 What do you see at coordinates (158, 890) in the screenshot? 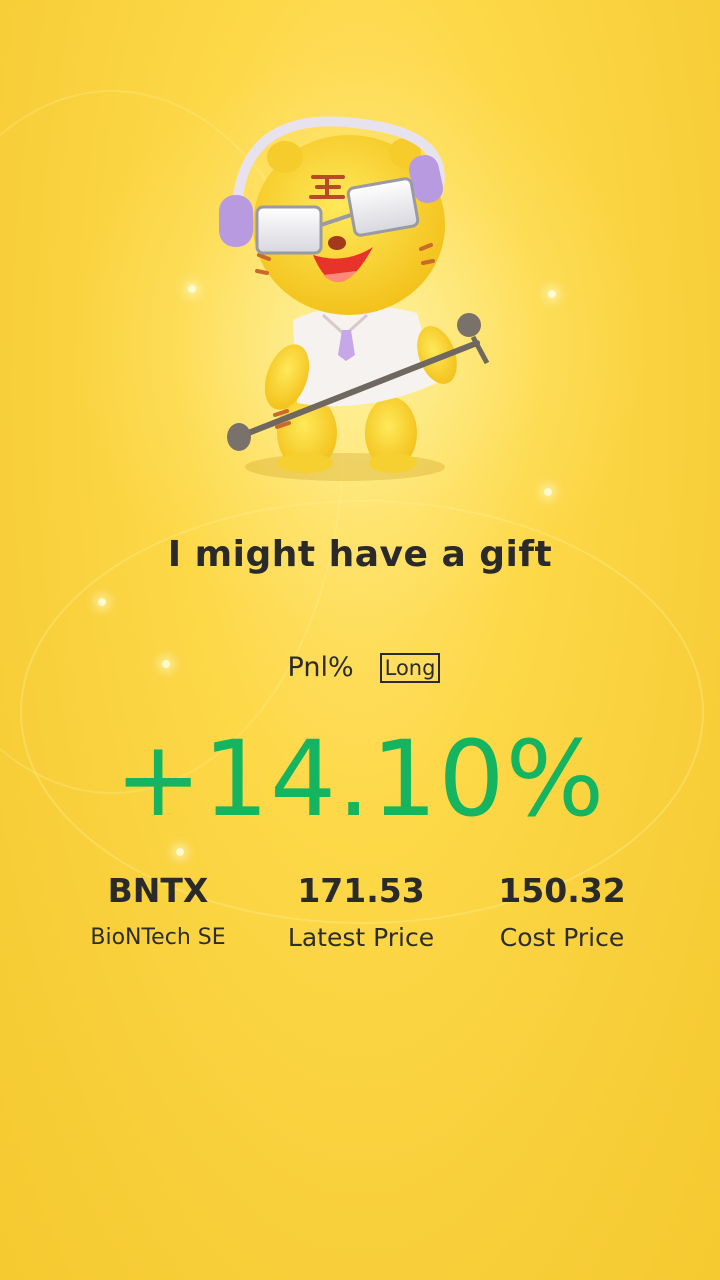
I see `stock-symbol: BNTX` at bounding box center [158, 890].